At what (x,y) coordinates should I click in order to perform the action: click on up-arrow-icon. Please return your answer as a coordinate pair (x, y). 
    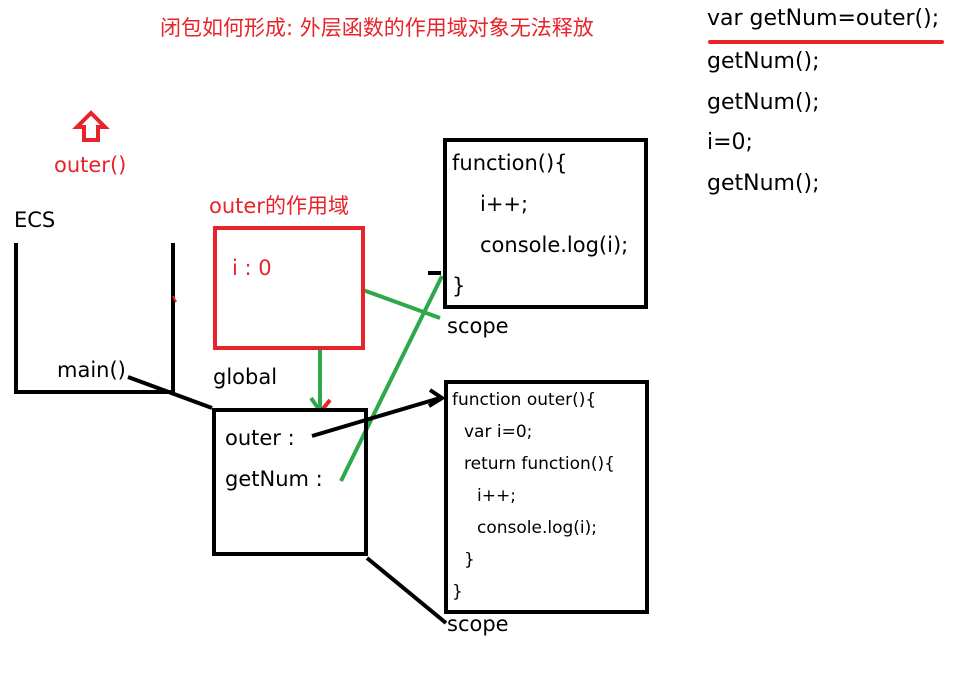
    Looking at the image, I should click on (91, 126).